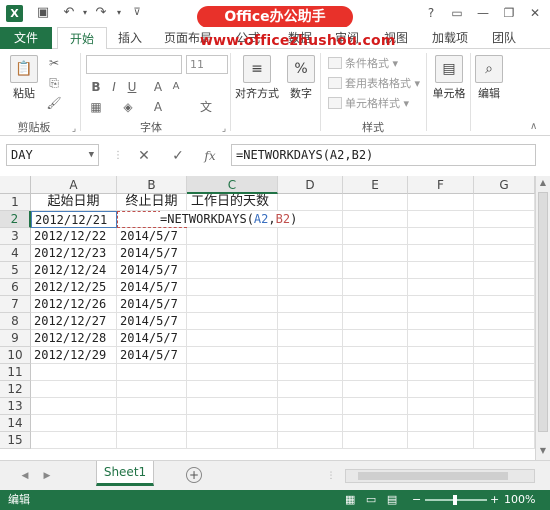 The image size is (550, 510). I want to click on cell-f7, so click(441, 304).